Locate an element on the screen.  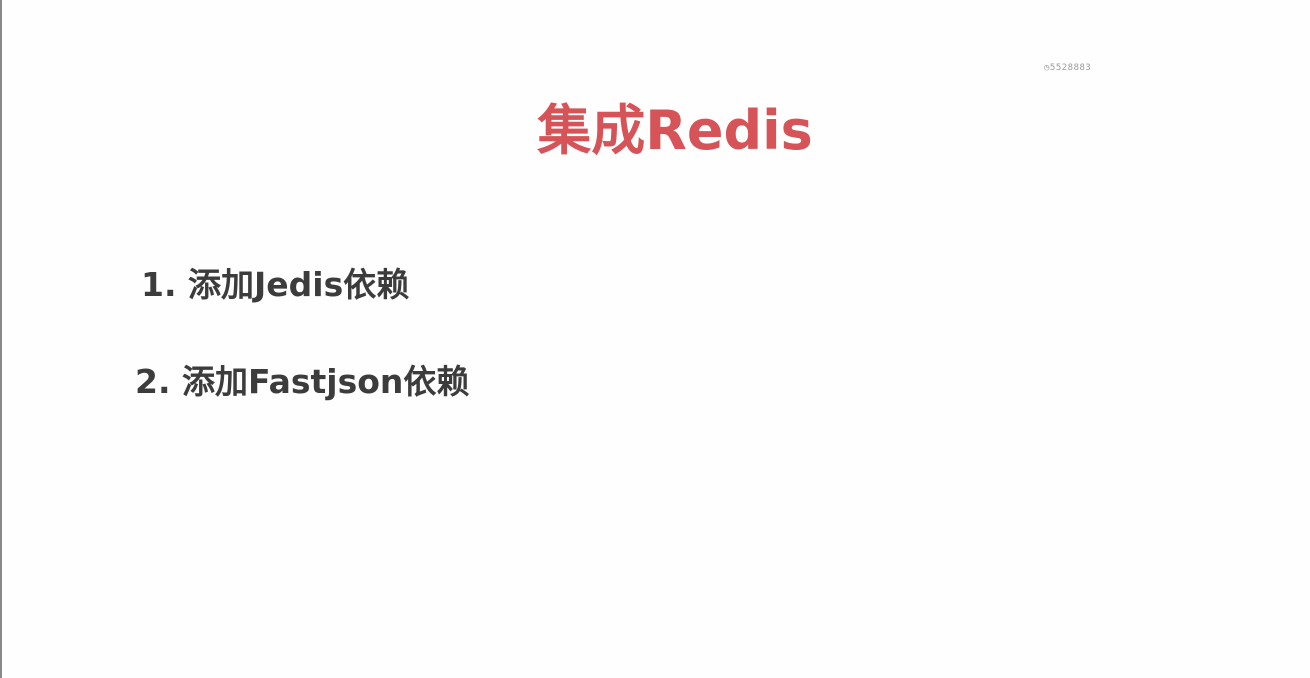
slide-title: 集成Redis is located at coordinates (675, 130).